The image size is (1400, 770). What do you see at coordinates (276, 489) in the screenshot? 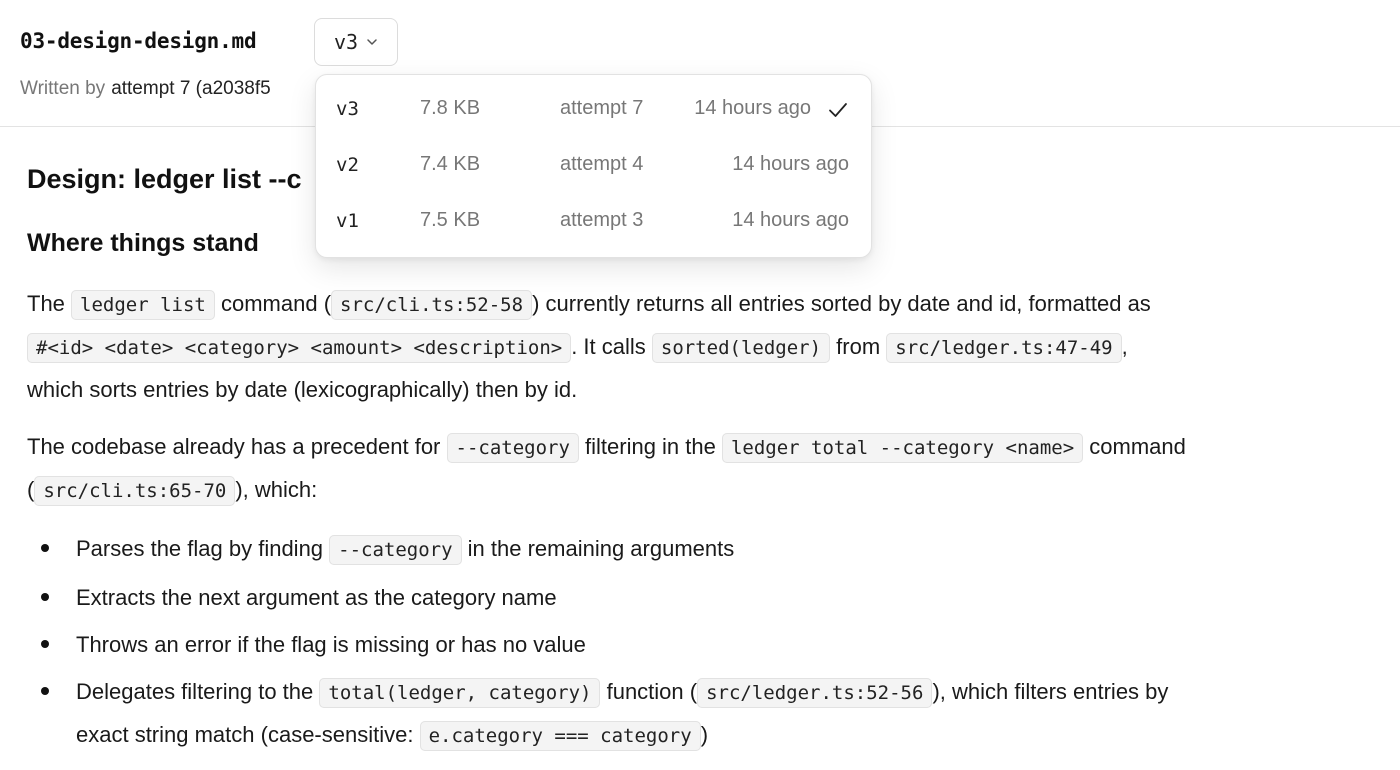
I see `text: ), which:` at bounding box center [276, 489].